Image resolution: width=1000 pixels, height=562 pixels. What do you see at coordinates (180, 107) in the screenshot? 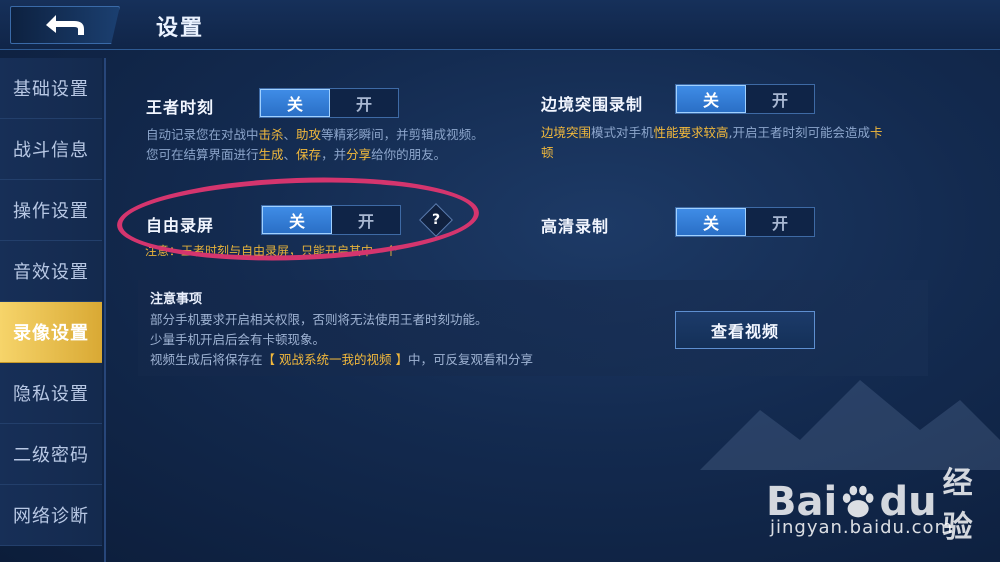
I see `wangzhe-moment-label: 王者时刻` at bounding box center [180, 107].